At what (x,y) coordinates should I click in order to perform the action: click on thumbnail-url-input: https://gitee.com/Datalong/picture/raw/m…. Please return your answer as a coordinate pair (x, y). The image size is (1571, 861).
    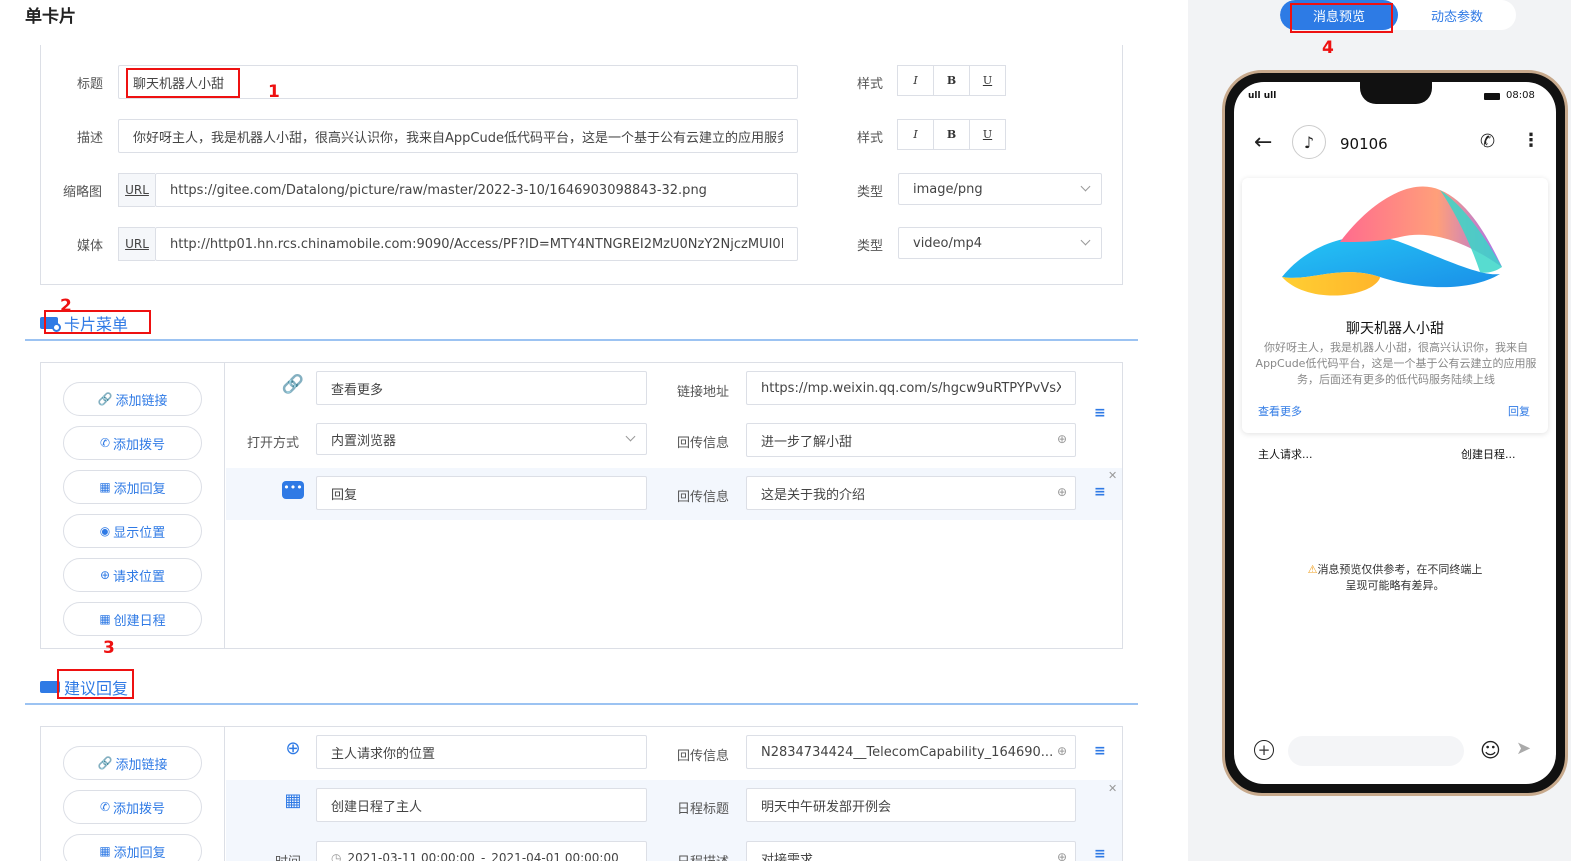
    Looking at the image, I should click on (476, 190).